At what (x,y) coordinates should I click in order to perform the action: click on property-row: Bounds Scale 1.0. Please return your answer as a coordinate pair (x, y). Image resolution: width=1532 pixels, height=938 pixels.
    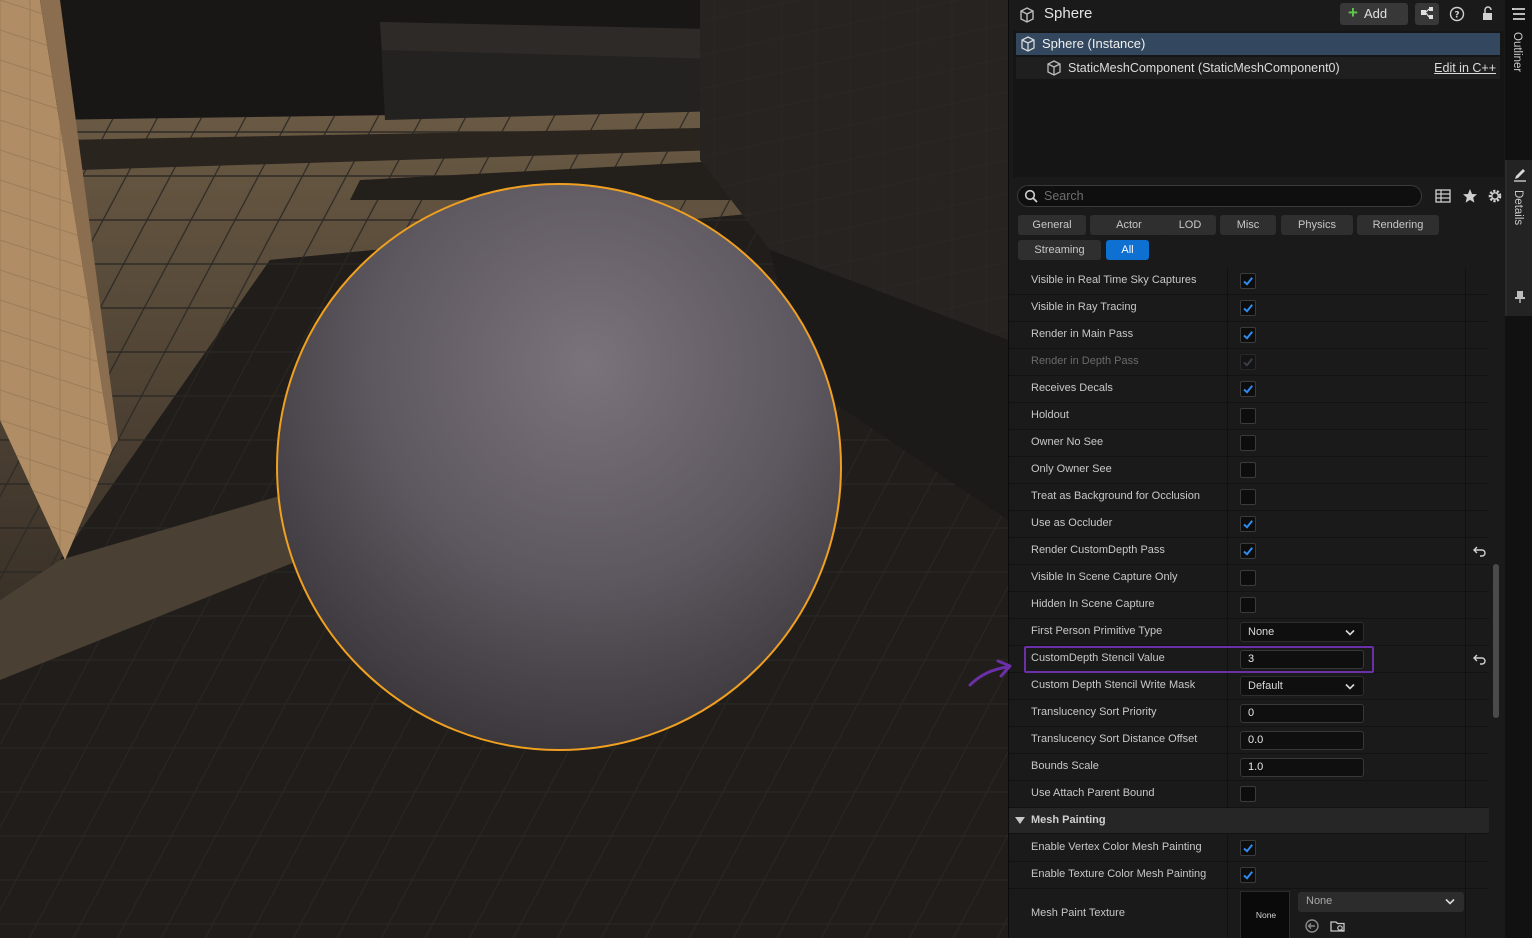
    Looking at the image, I should click on (1249, 767).